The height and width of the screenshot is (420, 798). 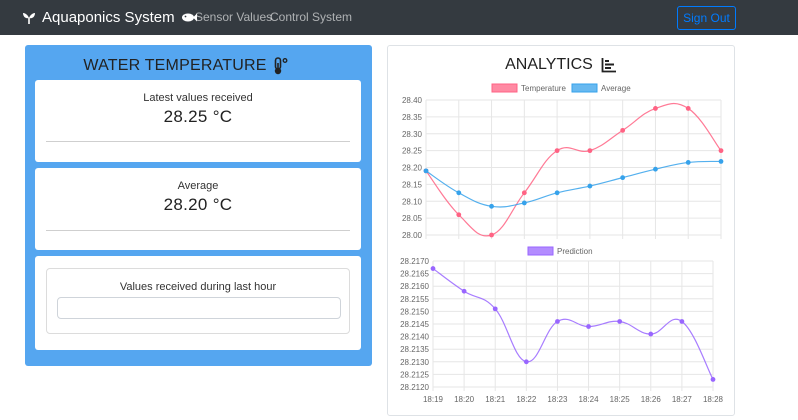 I want to click on nav-link-control-system: Control System, so click(x=311, y=17).